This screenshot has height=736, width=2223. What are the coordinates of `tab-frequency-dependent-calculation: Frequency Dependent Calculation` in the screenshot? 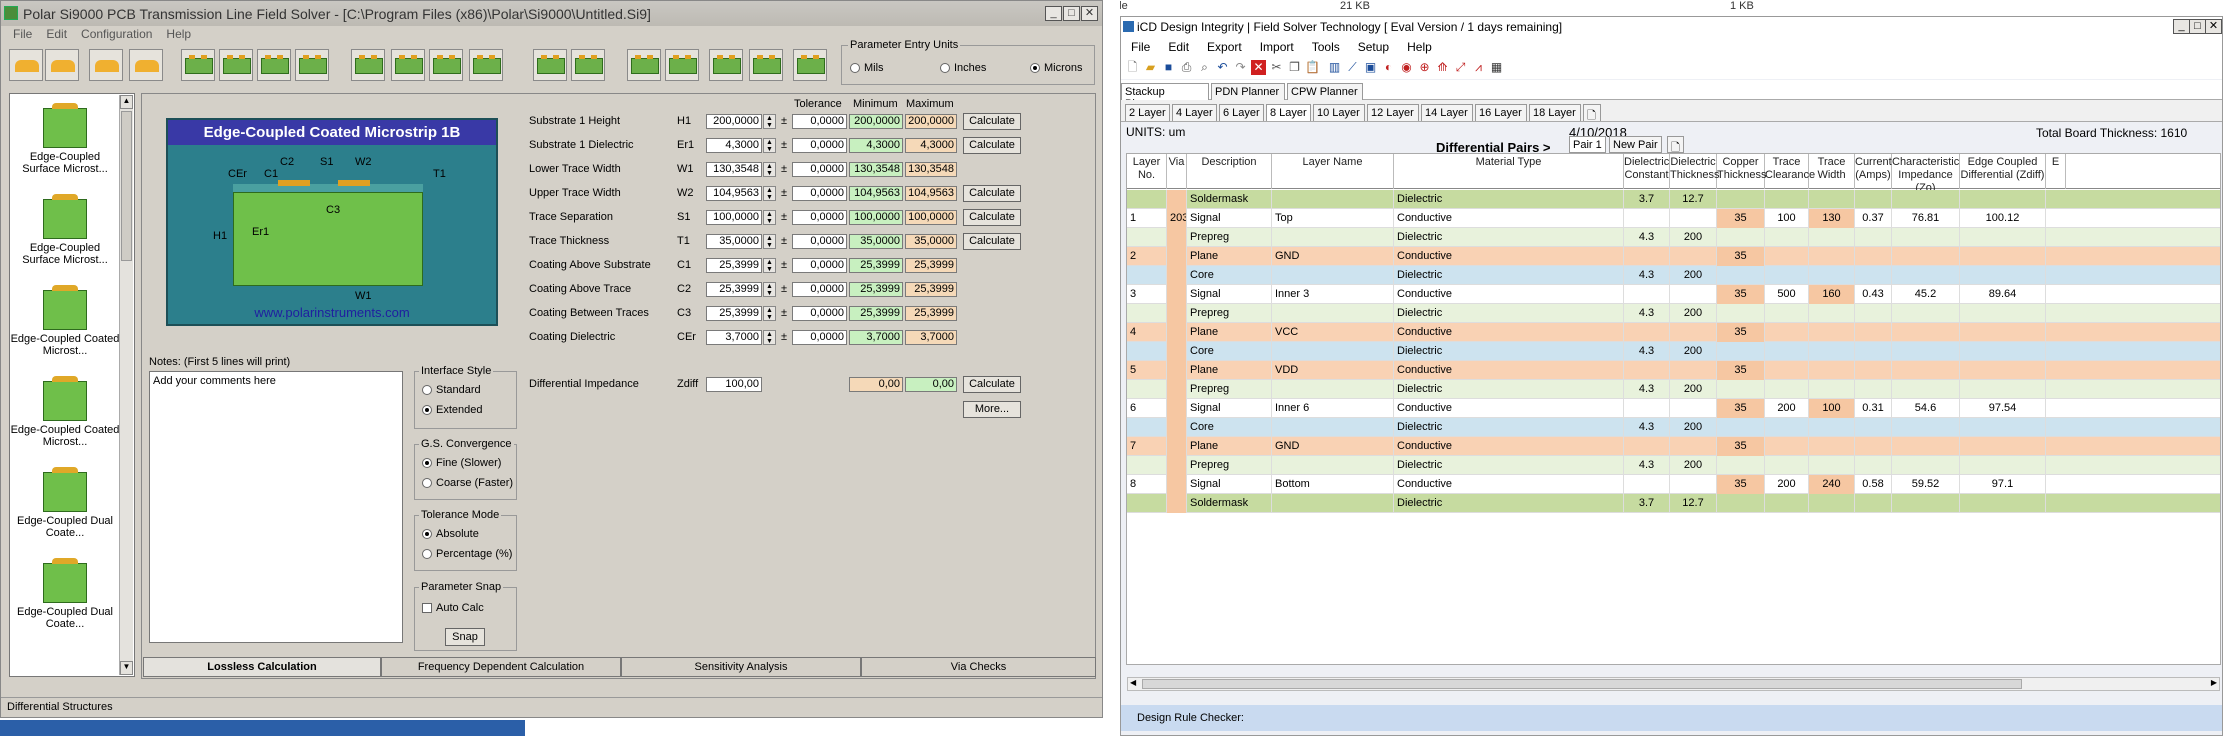 It's located at (501, 667).